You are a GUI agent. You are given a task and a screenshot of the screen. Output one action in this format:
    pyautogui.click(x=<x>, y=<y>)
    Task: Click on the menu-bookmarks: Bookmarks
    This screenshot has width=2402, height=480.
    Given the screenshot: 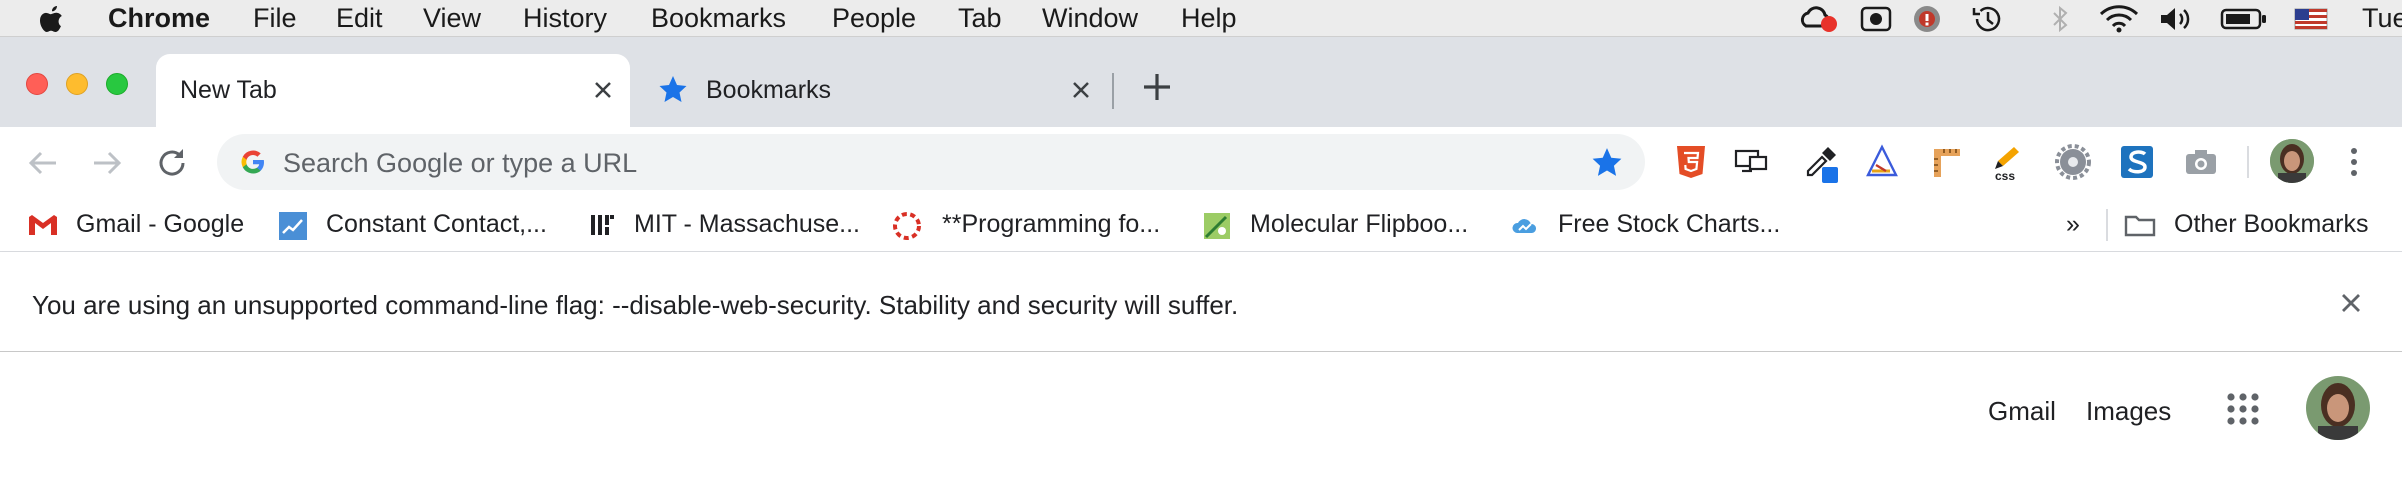 What is the action you would take?
    pyautogui.click(x=718, y=18)
    